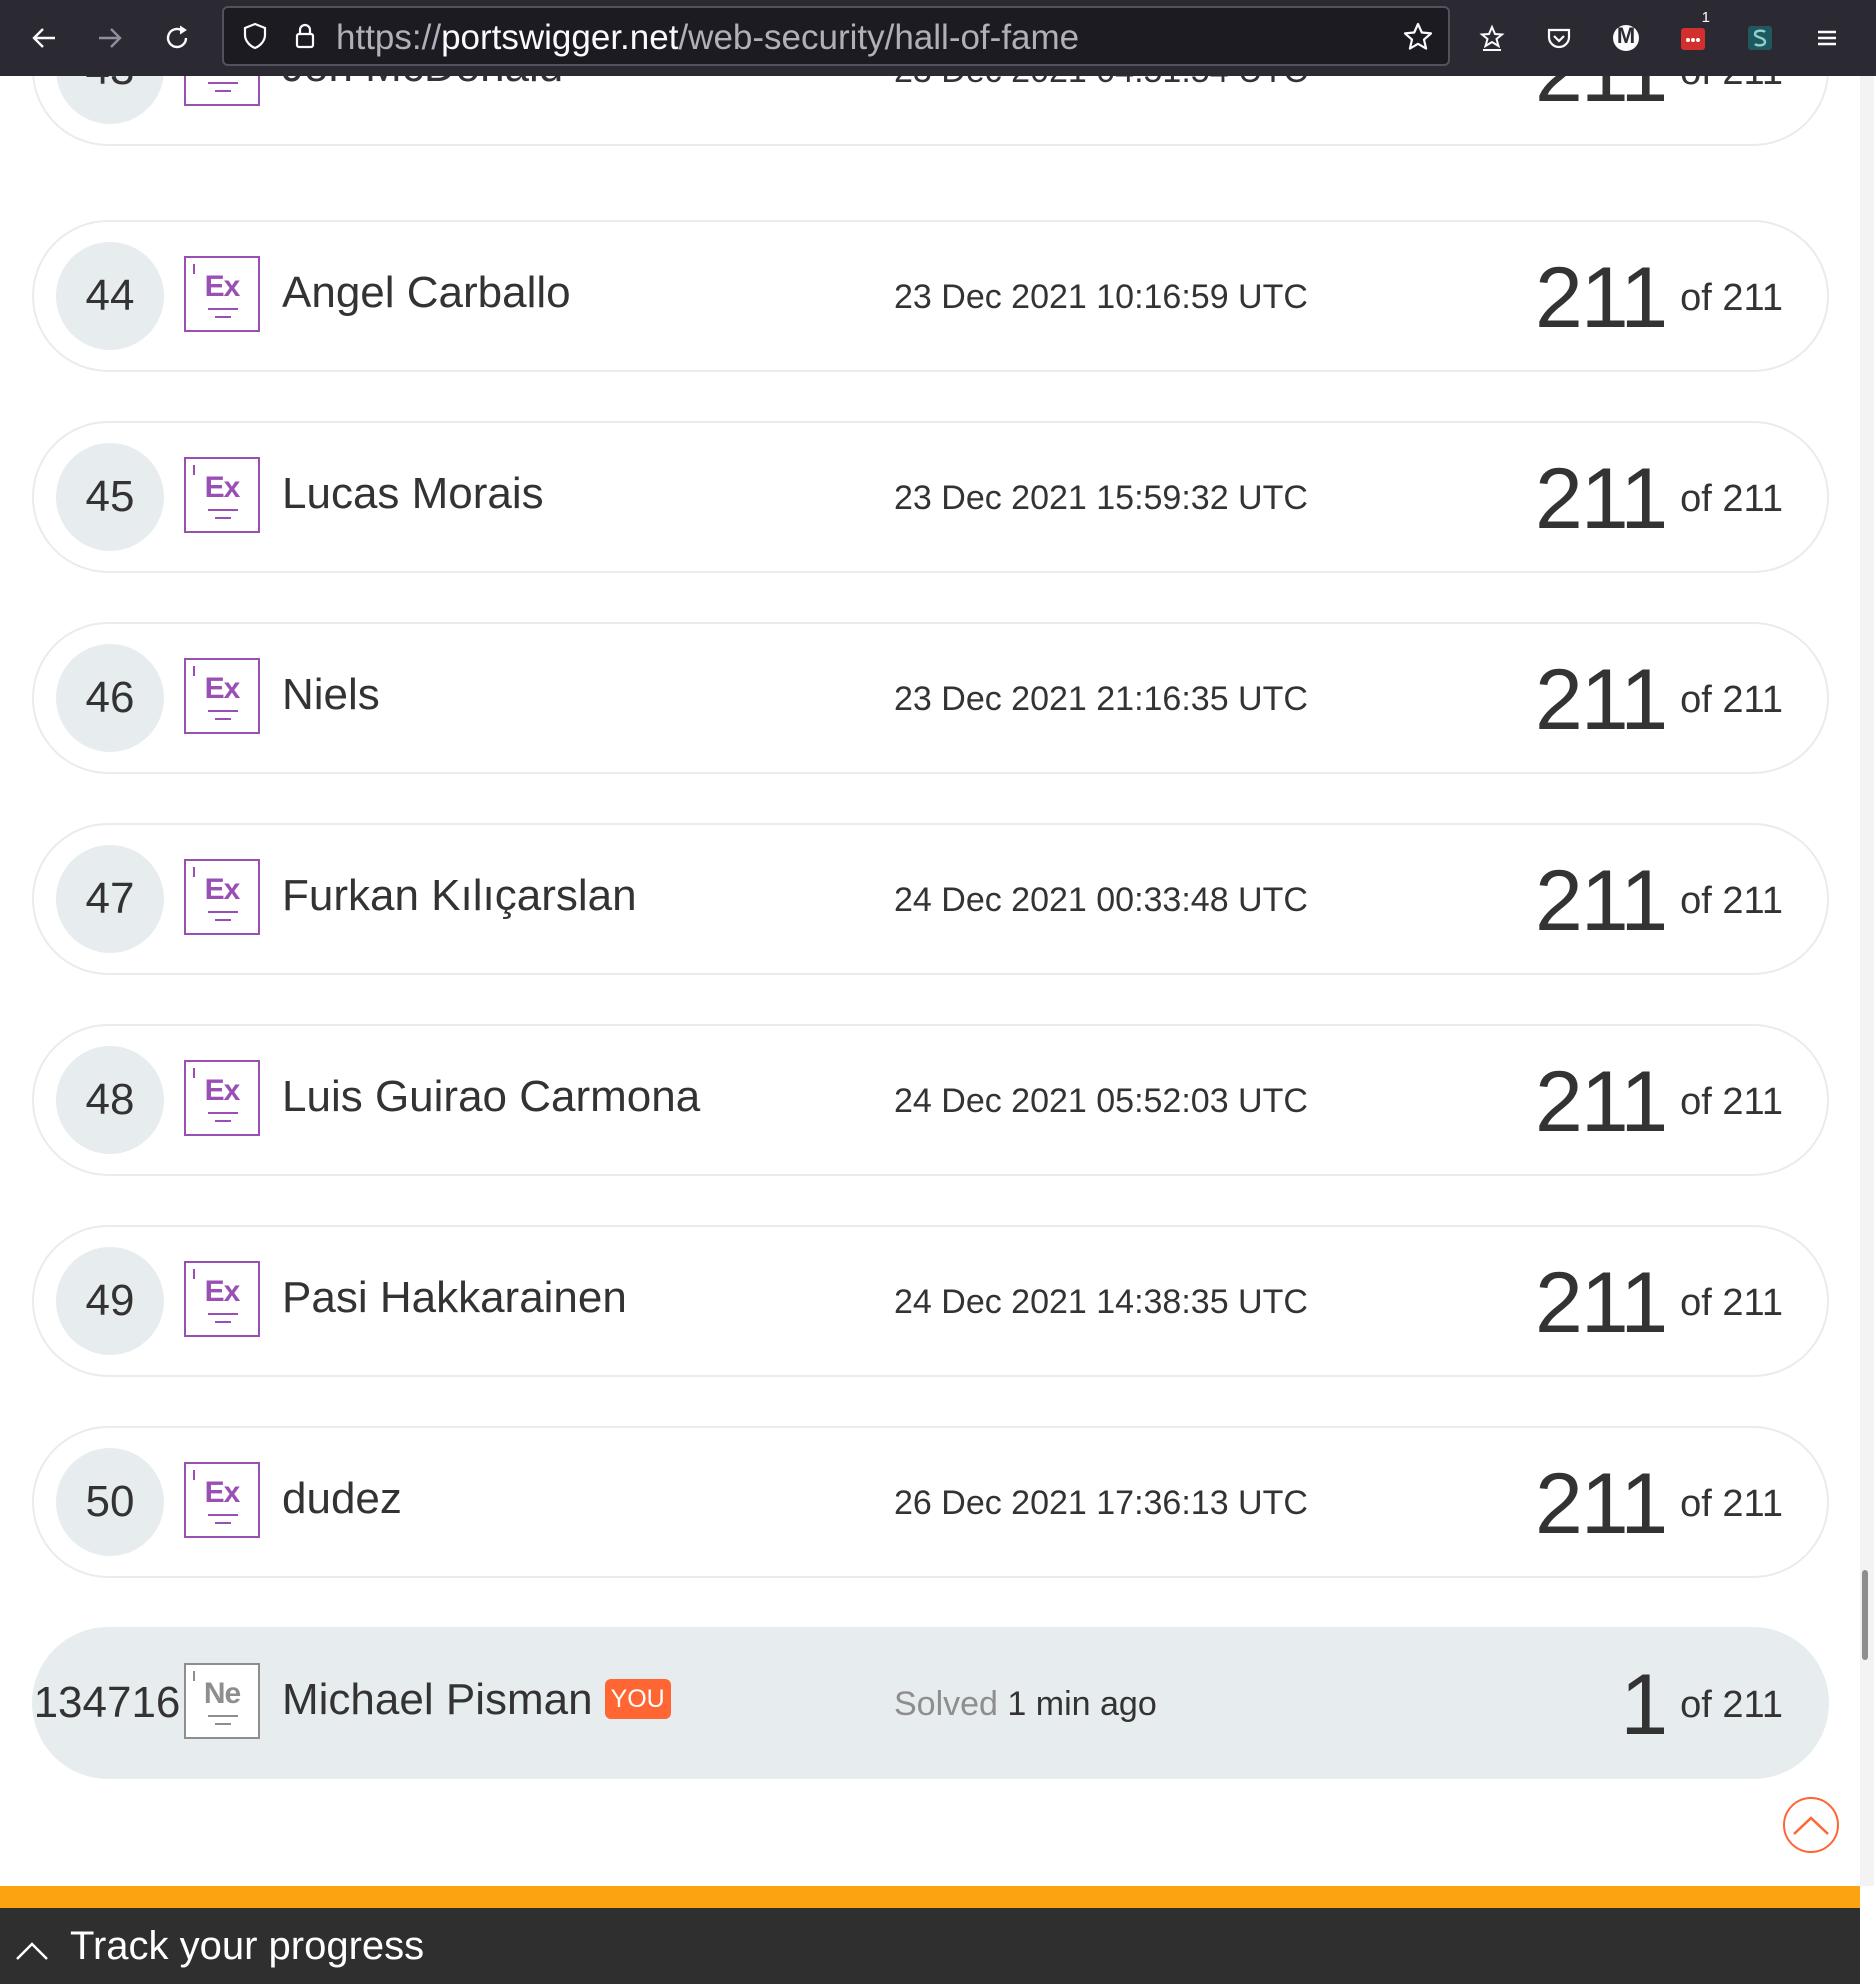  I want to click on profile-letter: M, so click(1626, 35).